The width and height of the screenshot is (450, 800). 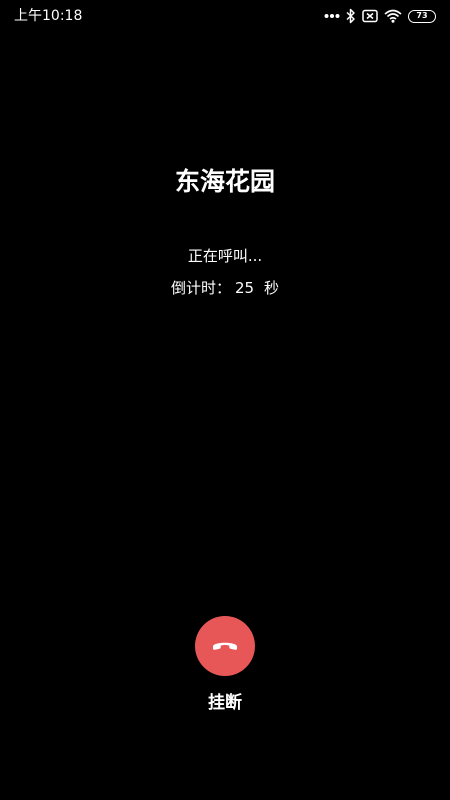 I want to click on battery-icon: 73, so click(x=422, y=16).